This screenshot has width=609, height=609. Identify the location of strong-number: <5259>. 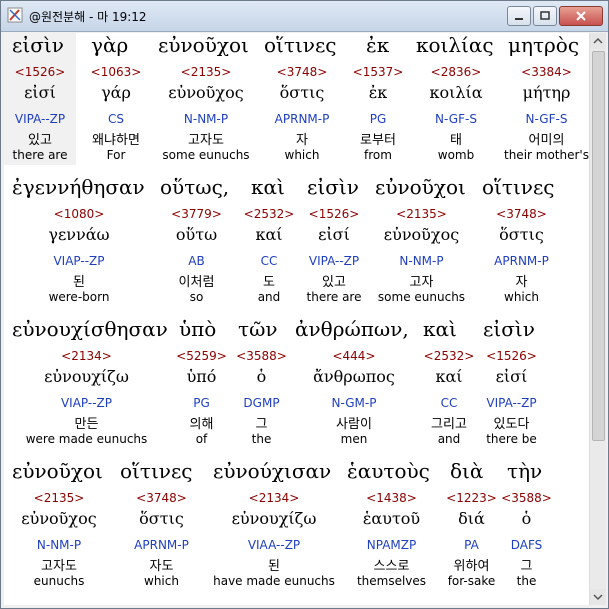
(201, 356).